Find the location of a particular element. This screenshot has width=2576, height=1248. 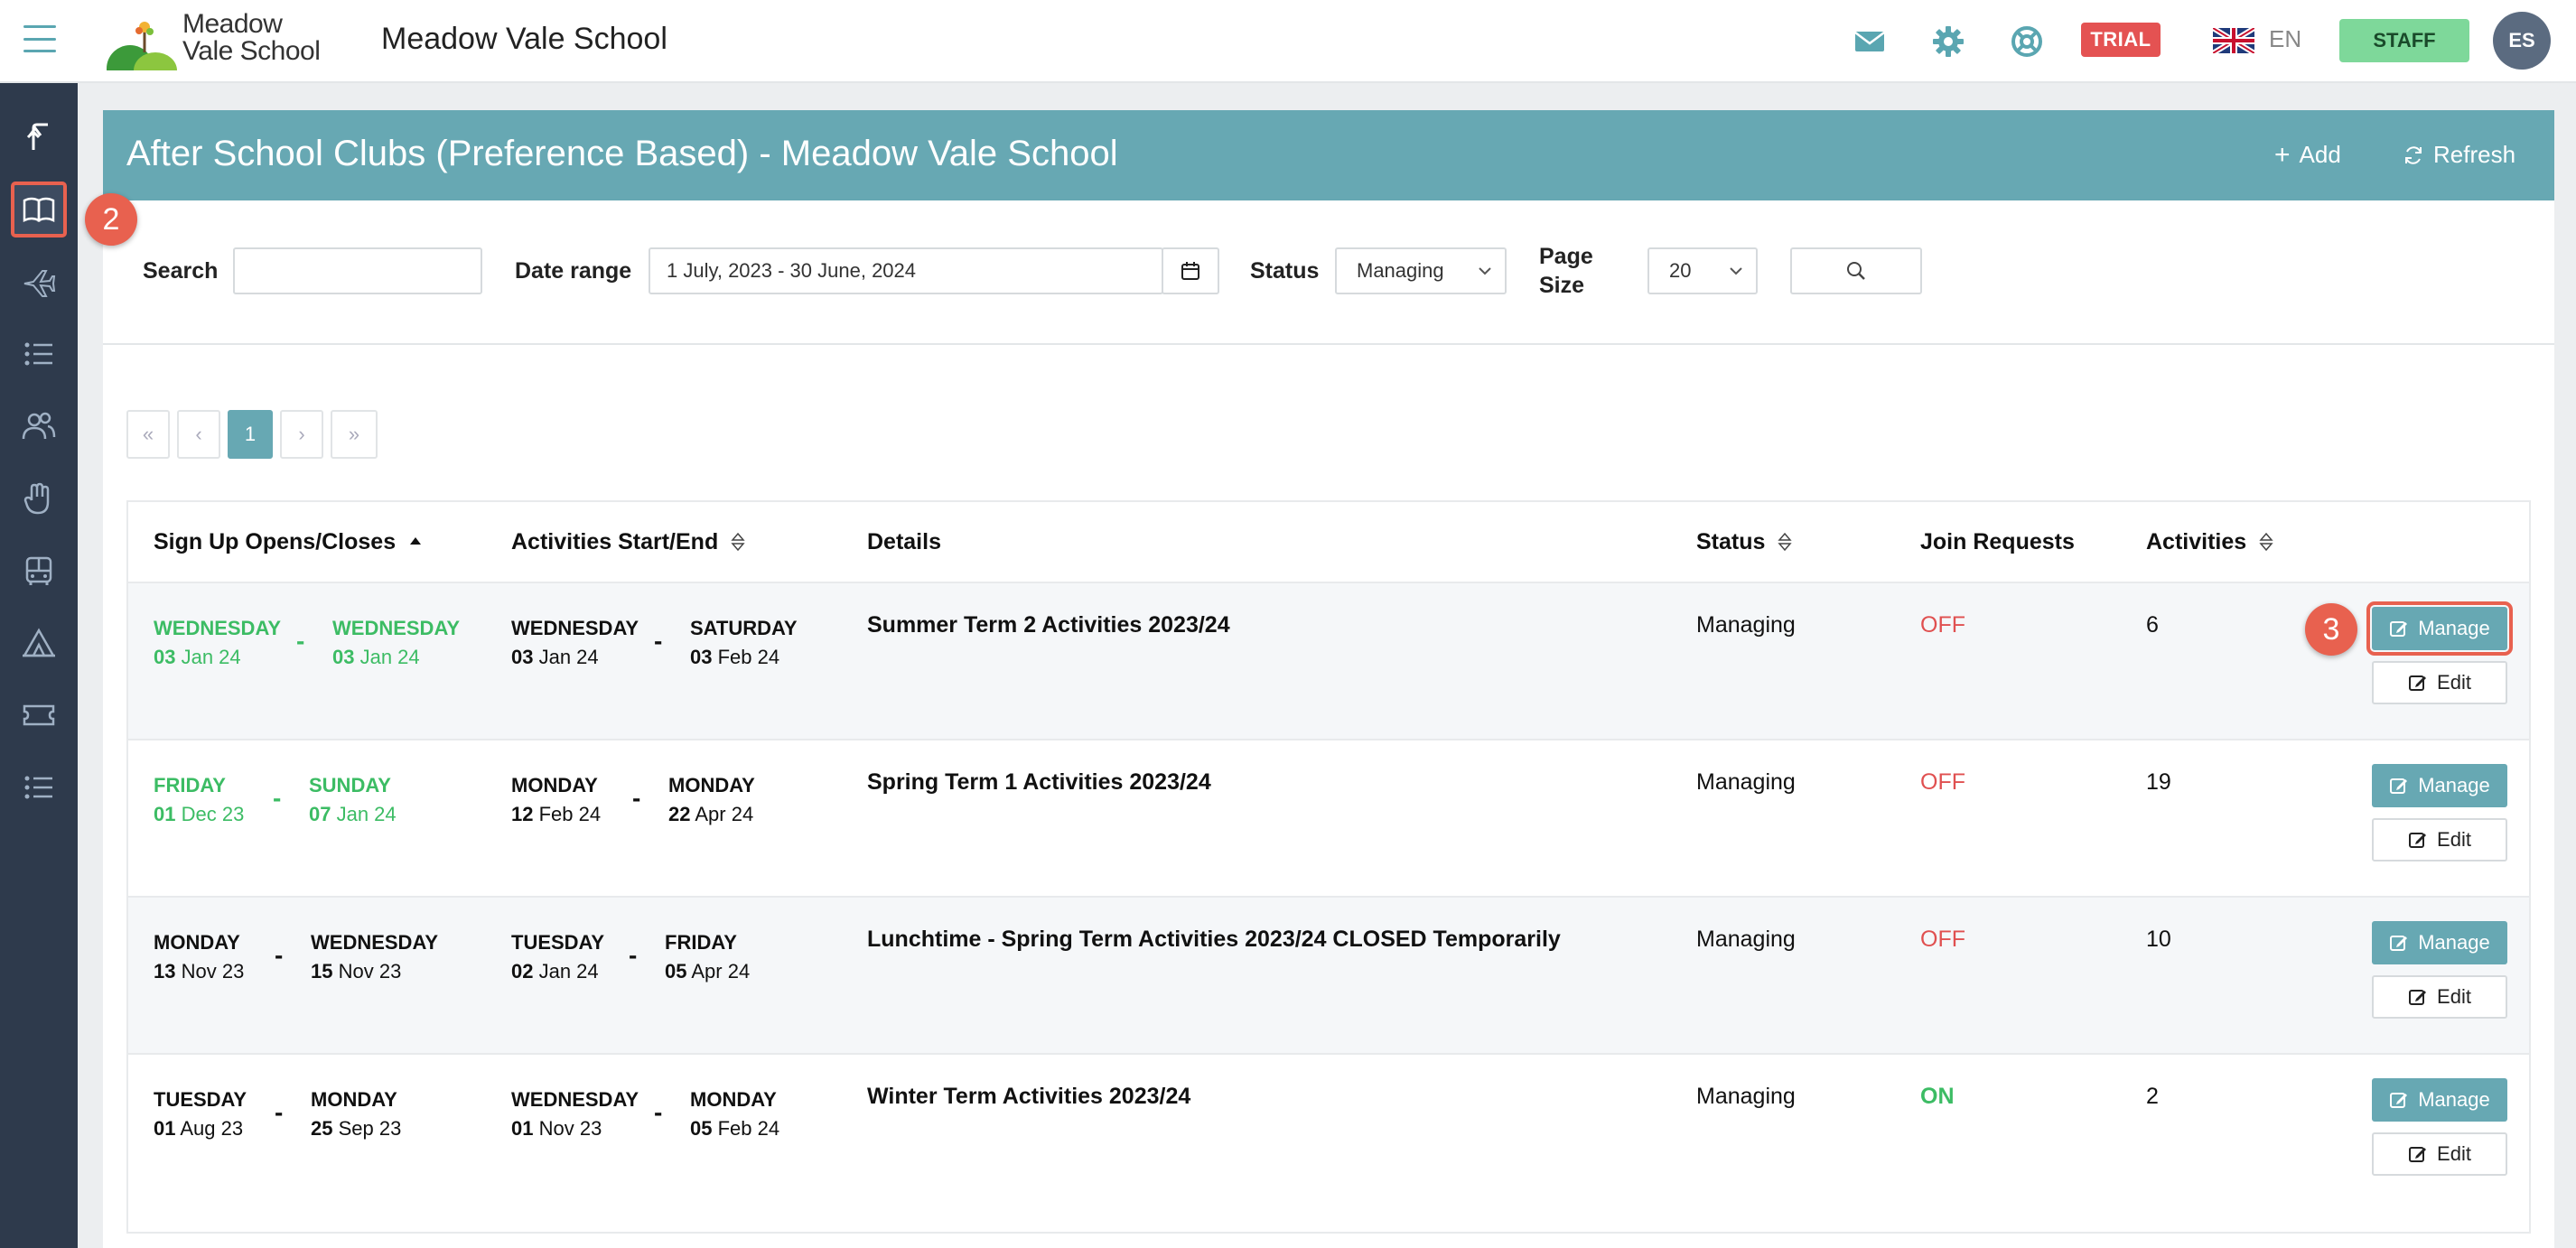

details-text: Spring Term 1 Activities 2023/24 is located at coordinates (1039, 782).